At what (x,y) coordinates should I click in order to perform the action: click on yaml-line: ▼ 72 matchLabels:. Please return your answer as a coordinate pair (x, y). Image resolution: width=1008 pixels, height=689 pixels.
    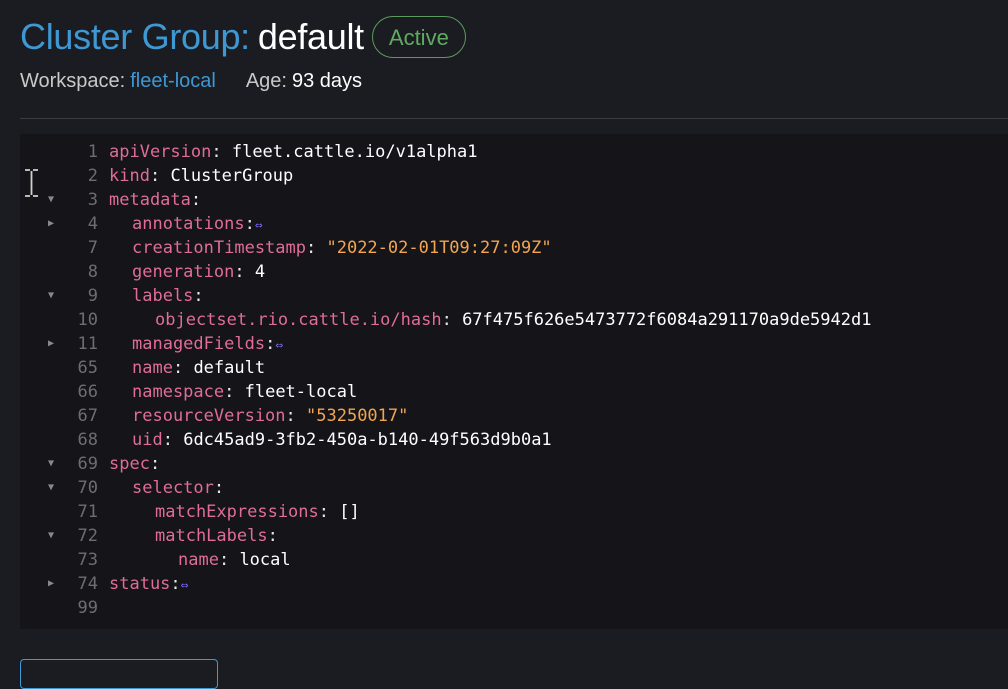
    Looking at the image, I should click on (514, 536).